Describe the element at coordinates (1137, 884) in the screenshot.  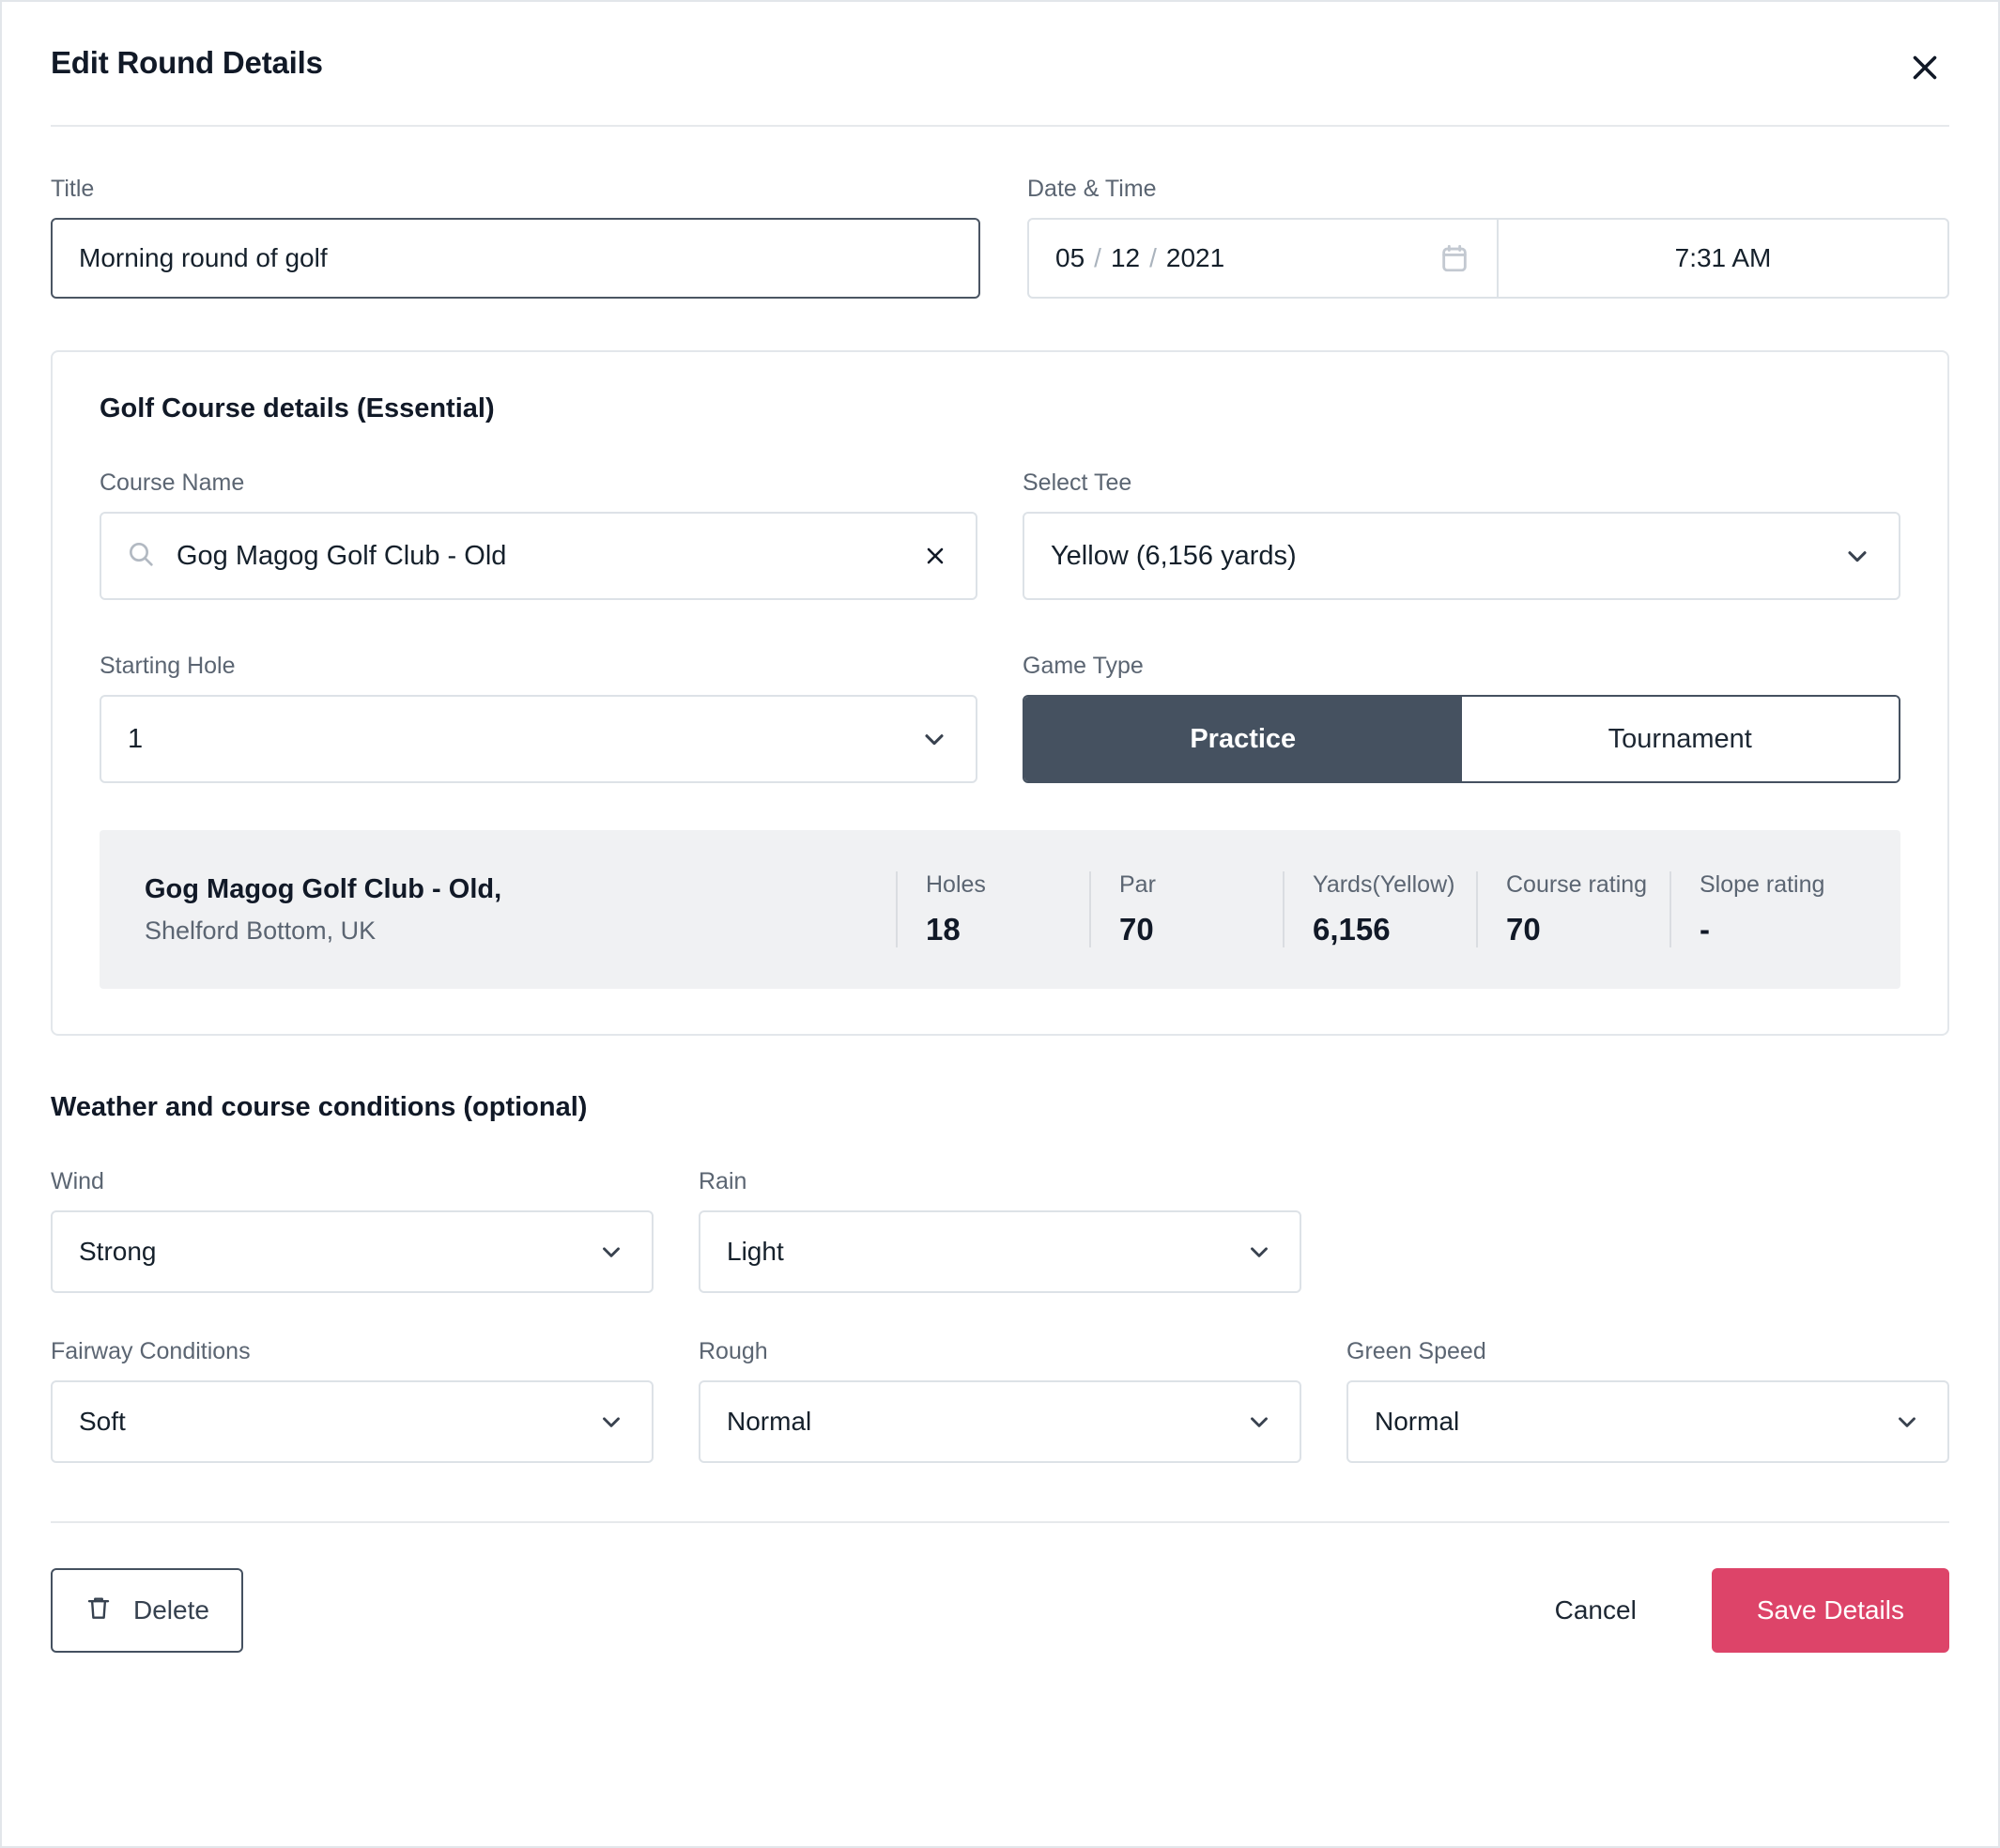
I see `stat-label: Par` at that location.